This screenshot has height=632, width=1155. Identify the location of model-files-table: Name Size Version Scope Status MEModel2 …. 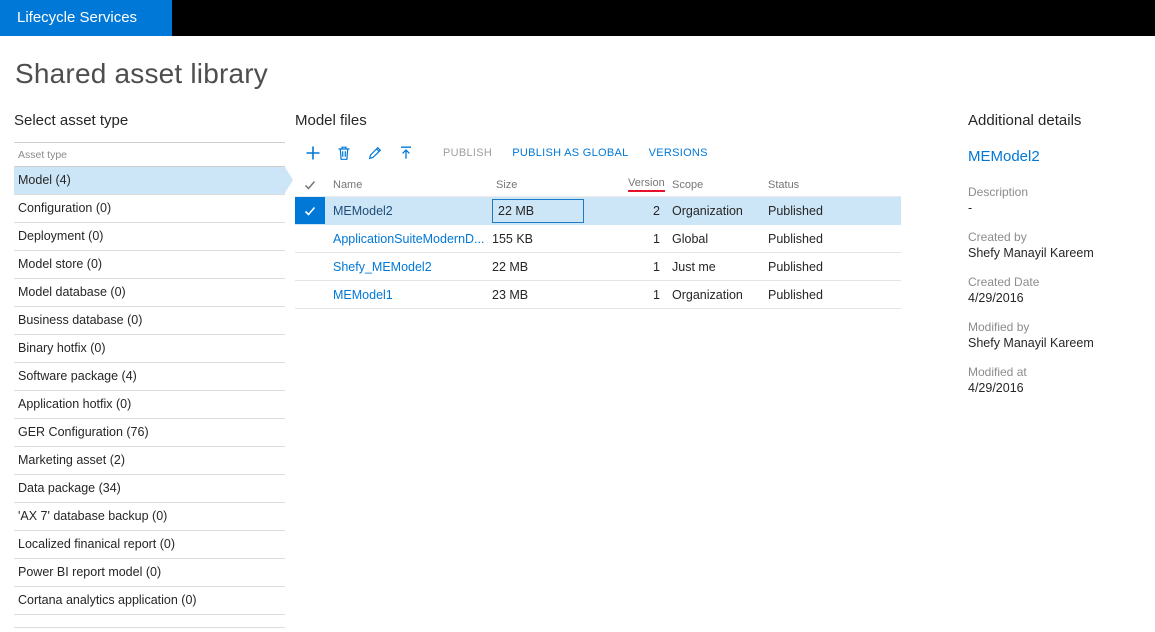
(598, 241).